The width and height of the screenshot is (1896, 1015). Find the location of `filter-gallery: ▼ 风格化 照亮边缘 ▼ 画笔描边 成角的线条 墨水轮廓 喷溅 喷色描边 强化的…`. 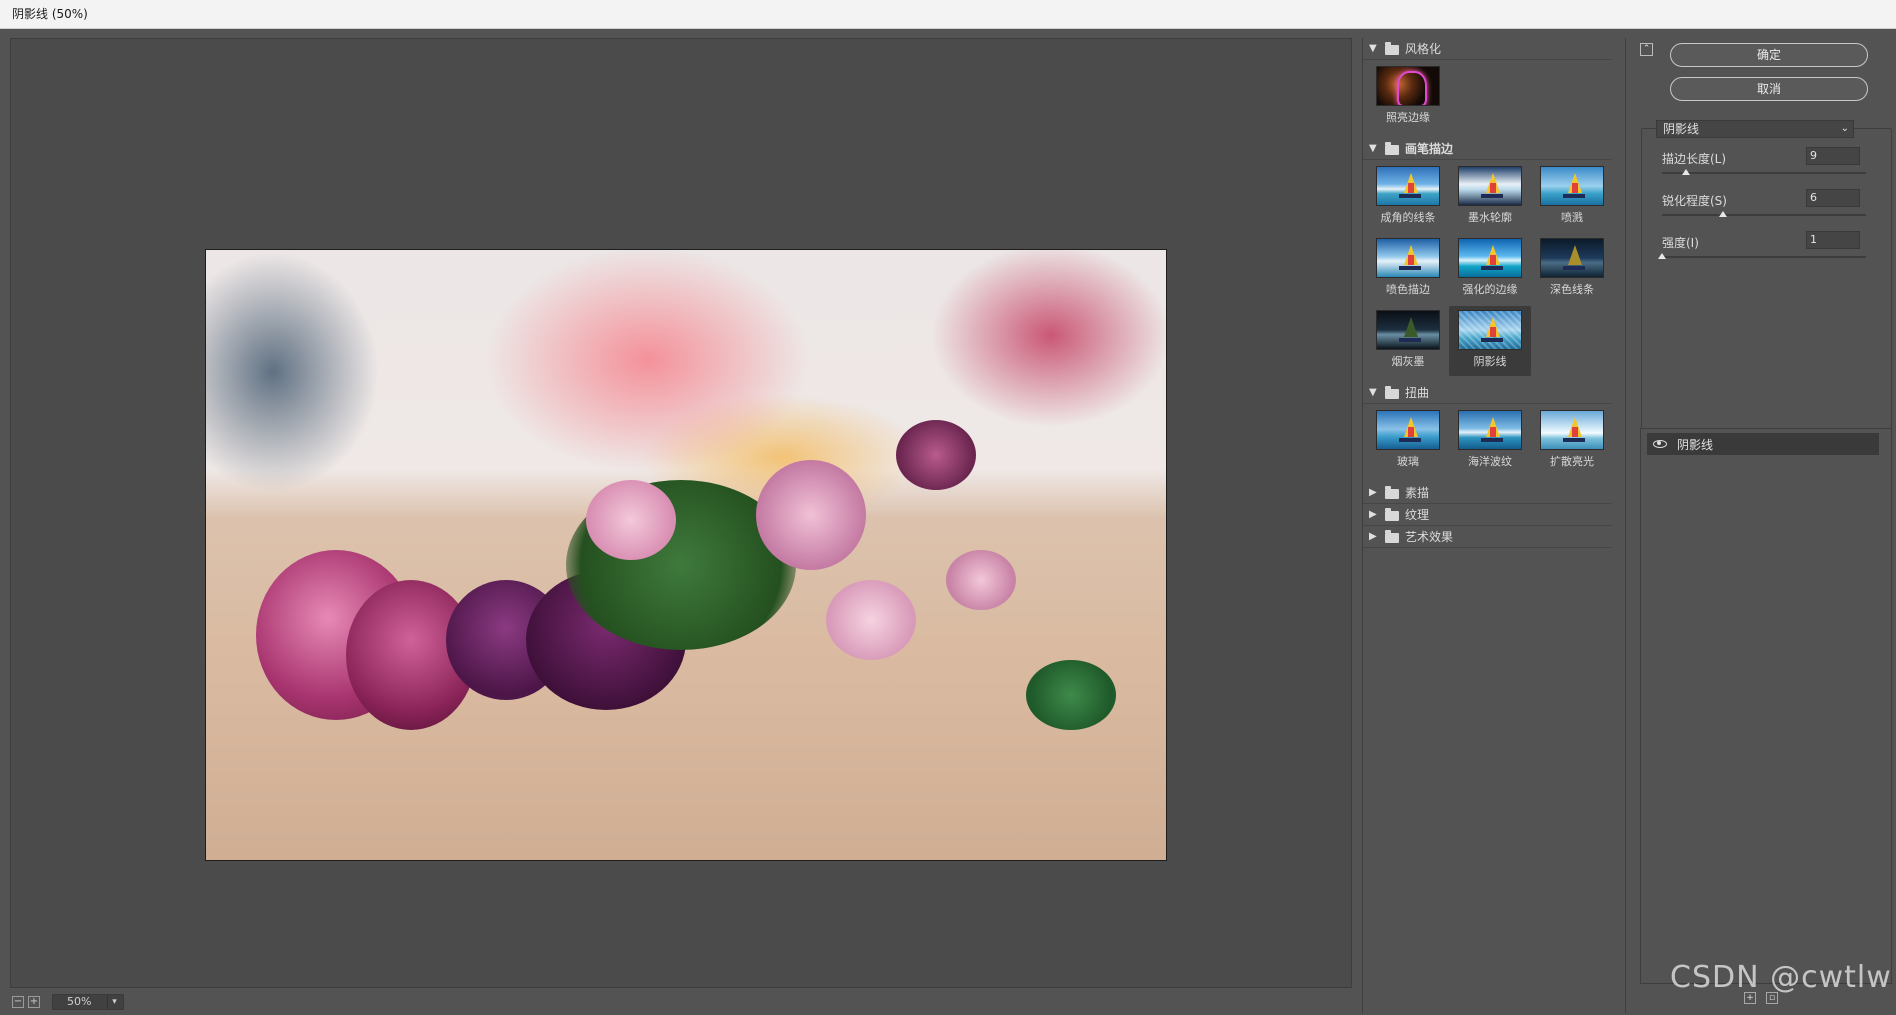

filter-gallery: ▼ 风格化 照亮边缘 ▼ 画笔描边 成角的线条 墨水轮廓 喷溅 喷色描边 强化的… is located at coordinates (1487, 525).